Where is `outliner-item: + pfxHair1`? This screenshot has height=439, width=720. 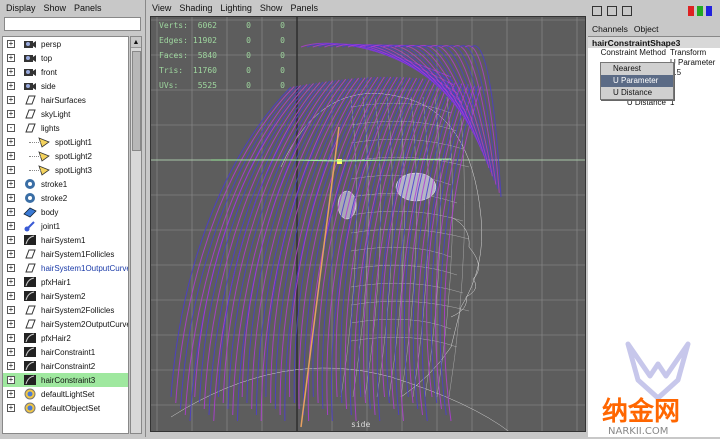 outliner-item: + pfxHair1 is located at coordinates (65, 282).